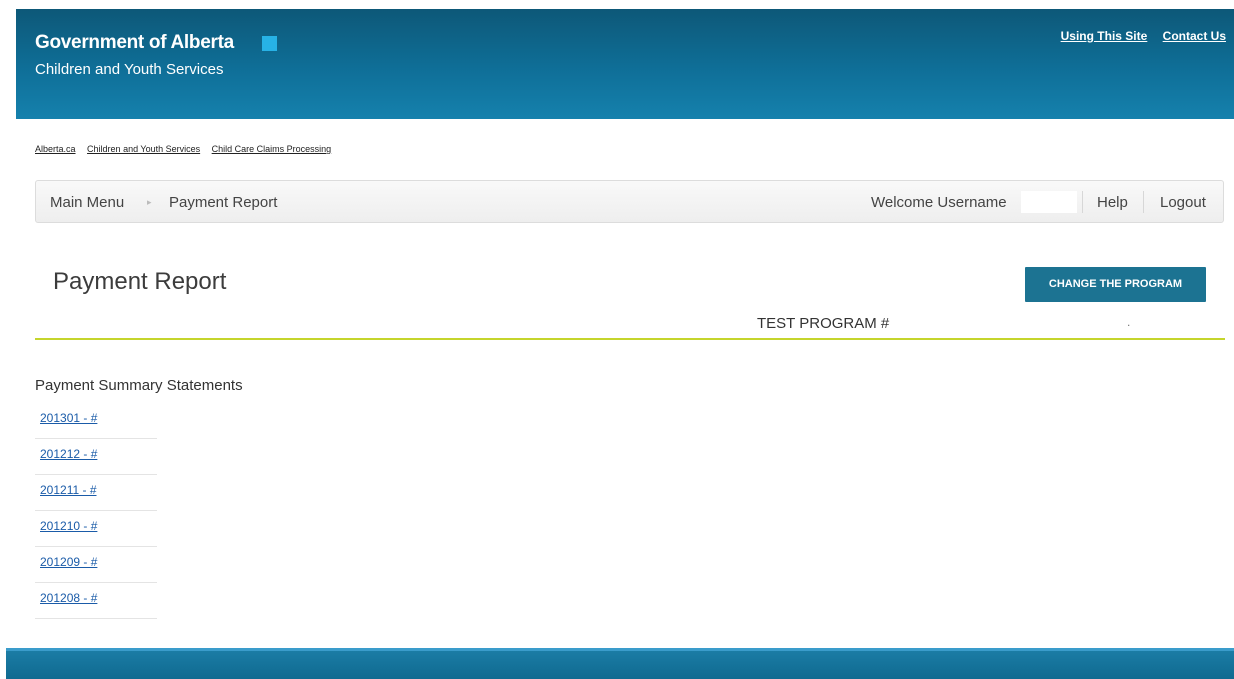 Image resolution: width=1234 pixels, height=679 pixels. I want to click on list-item: 201208 - #, so click(96, 601).